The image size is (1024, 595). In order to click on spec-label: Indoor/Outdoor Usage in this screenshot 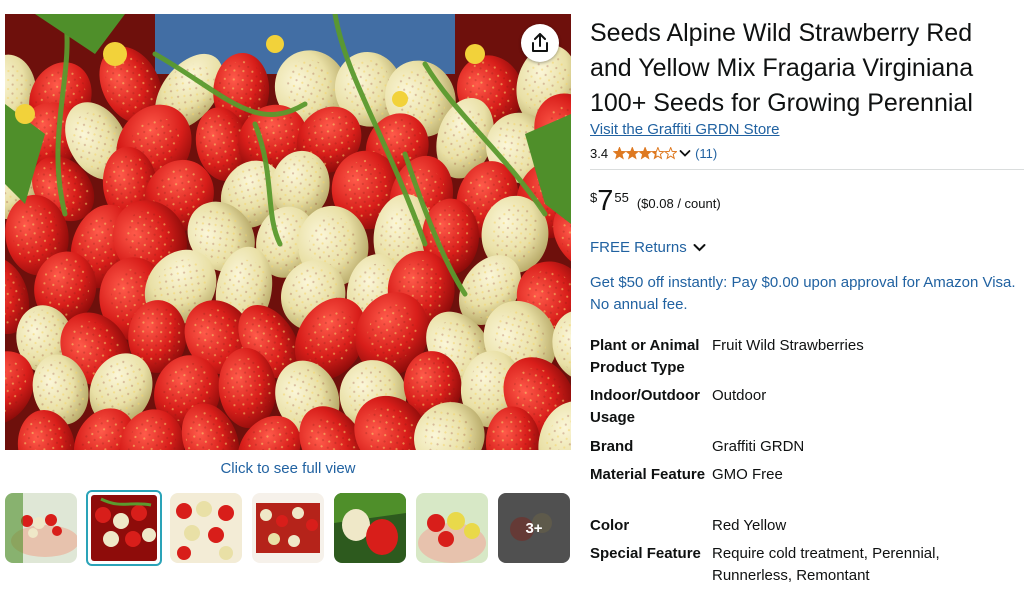, I will do `click(645, 406)`.